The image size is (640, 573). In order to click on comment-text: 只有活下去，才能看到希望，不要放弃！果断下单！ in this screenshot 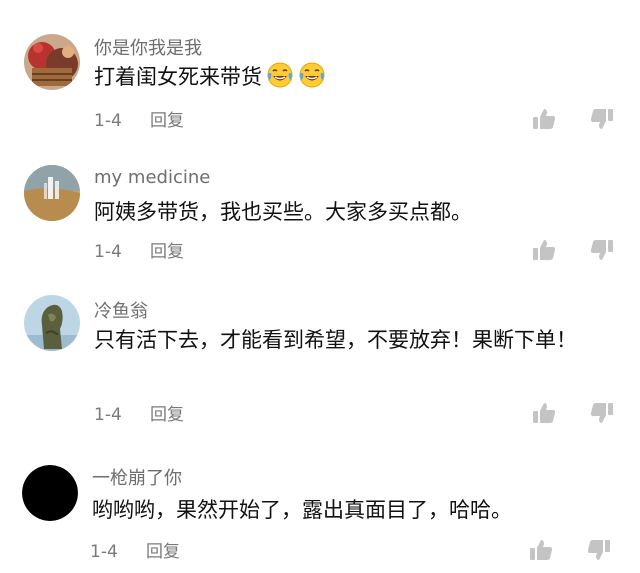, I will do `click(335, 340)`.